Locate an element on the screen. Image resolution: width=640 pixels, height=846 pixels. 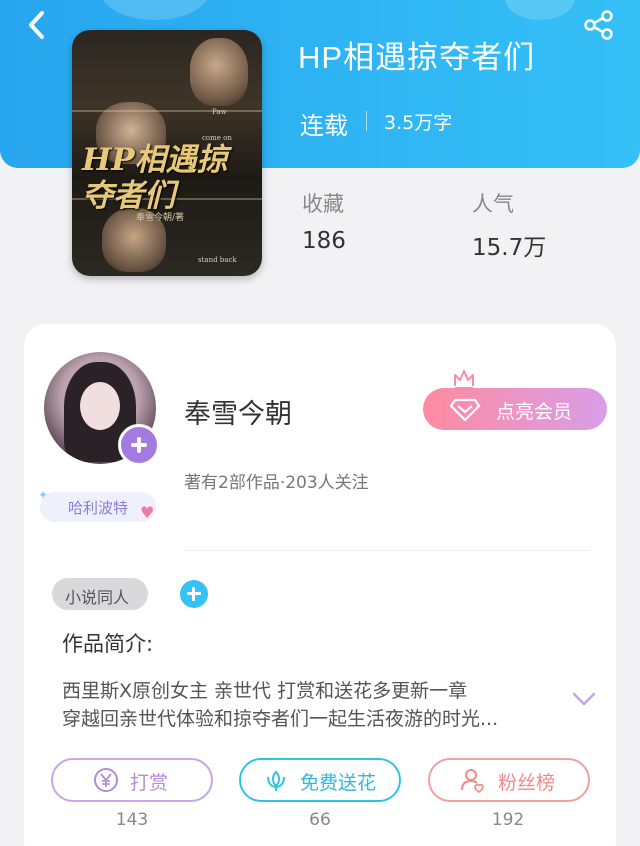
popularity-count: 15.7万 is located at coordinates (509, 248).